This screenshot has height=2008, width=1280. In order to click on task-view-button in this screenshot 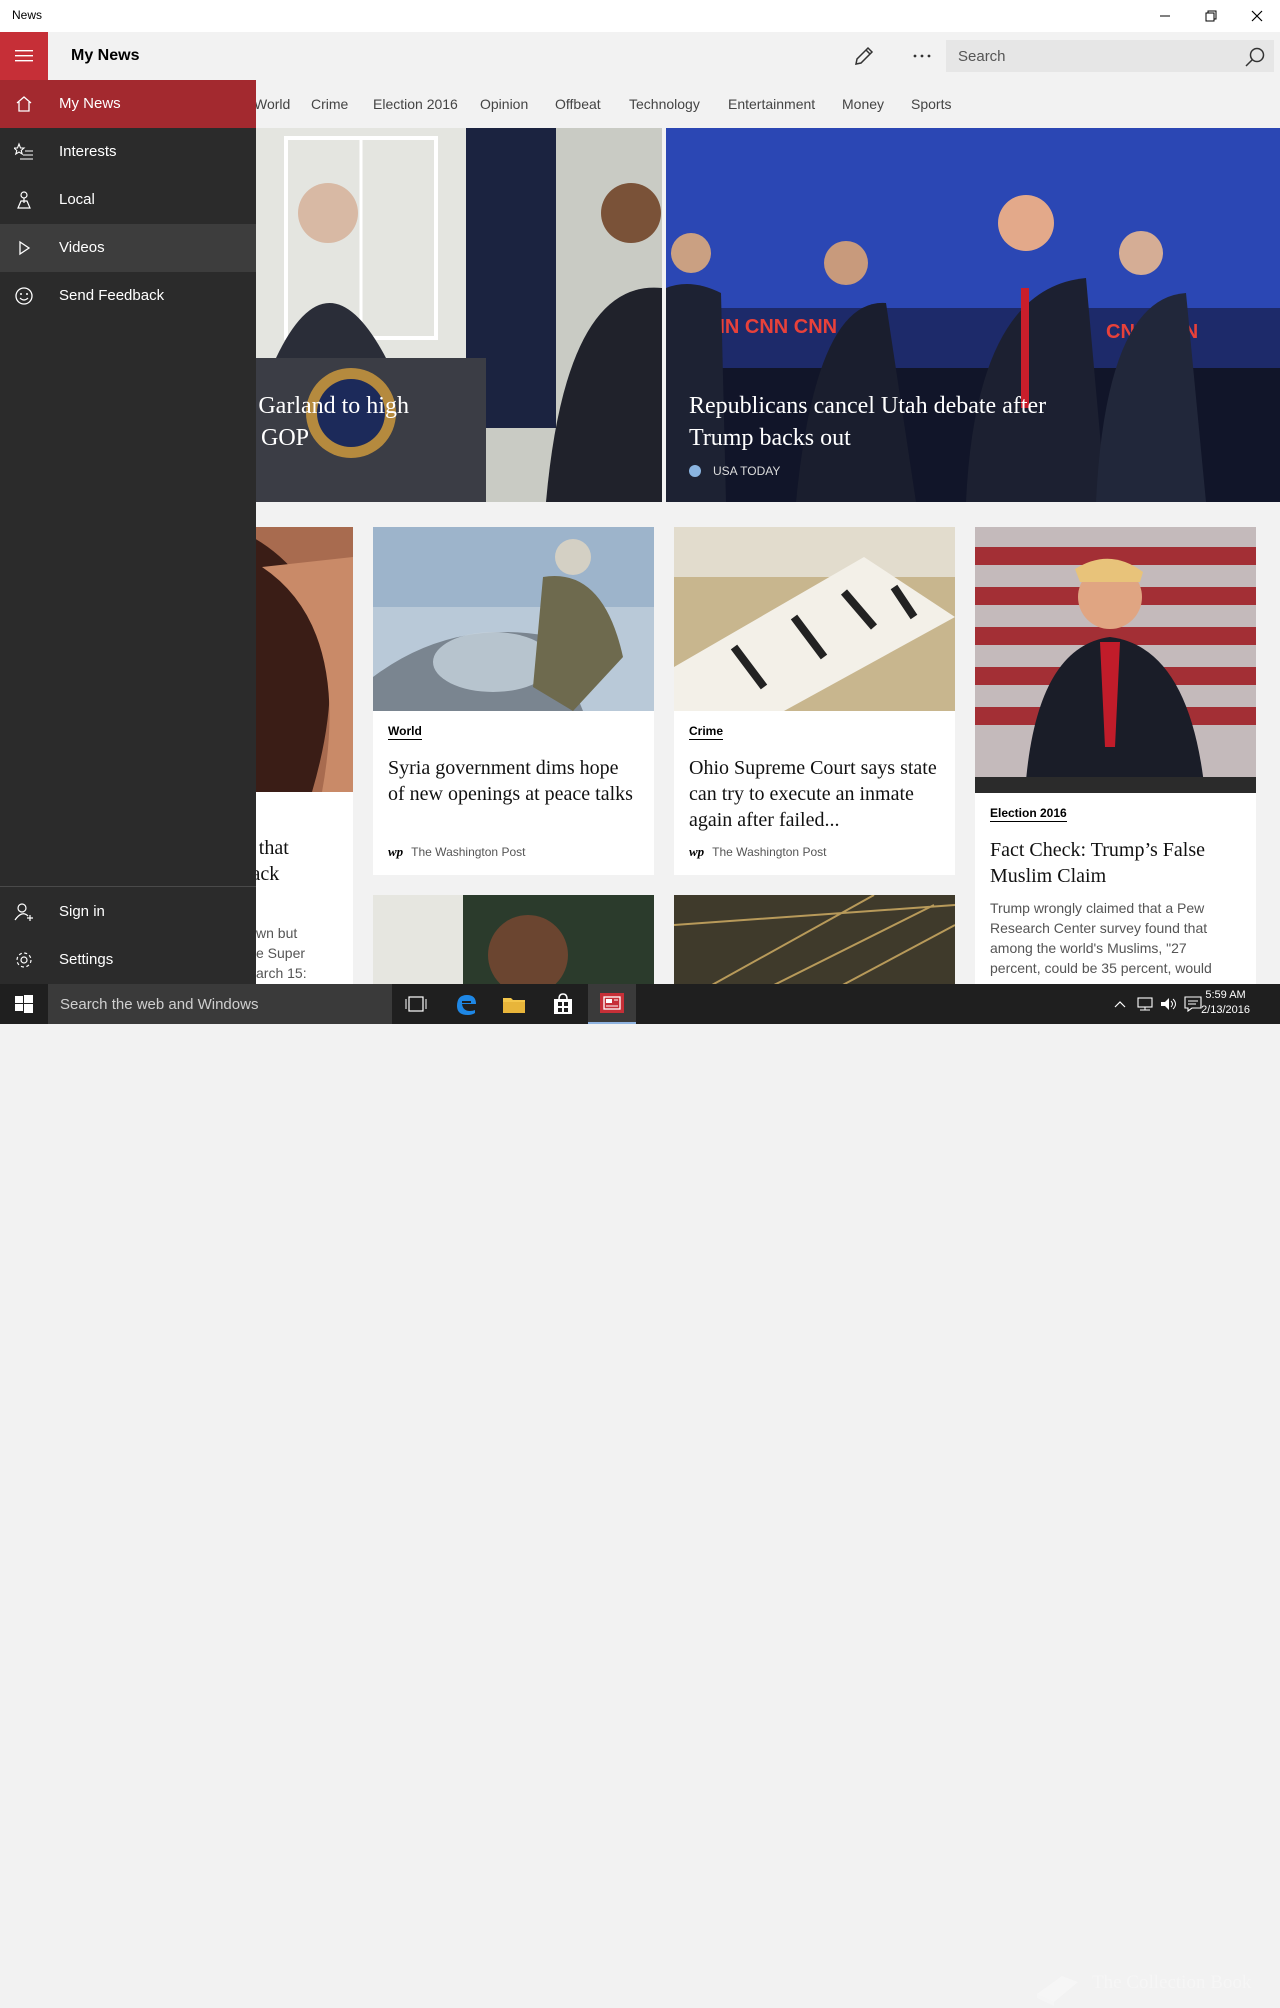, I will do `click(416, 1004)`.